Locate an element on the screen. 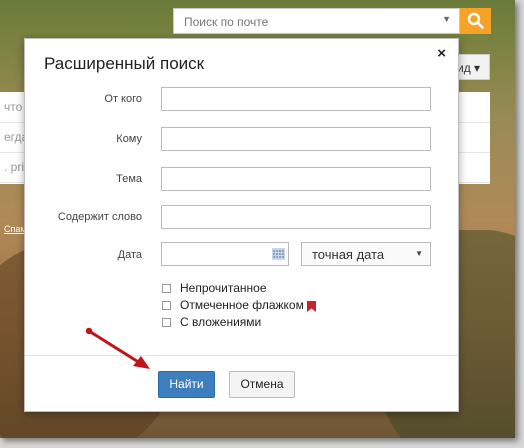 The width and height of the screenshot is (524, 448). date-mode-select: точная дата ▼ is located at coordinates (366, 254).